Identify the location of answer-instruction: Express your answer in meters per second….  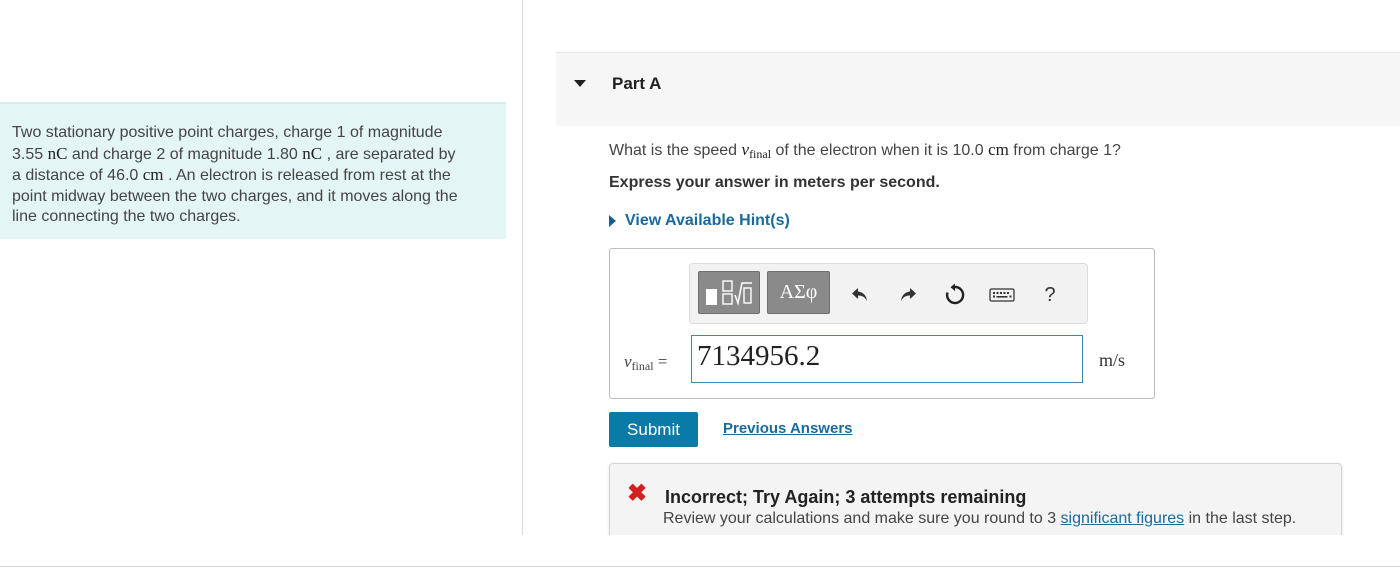
(774, 182).